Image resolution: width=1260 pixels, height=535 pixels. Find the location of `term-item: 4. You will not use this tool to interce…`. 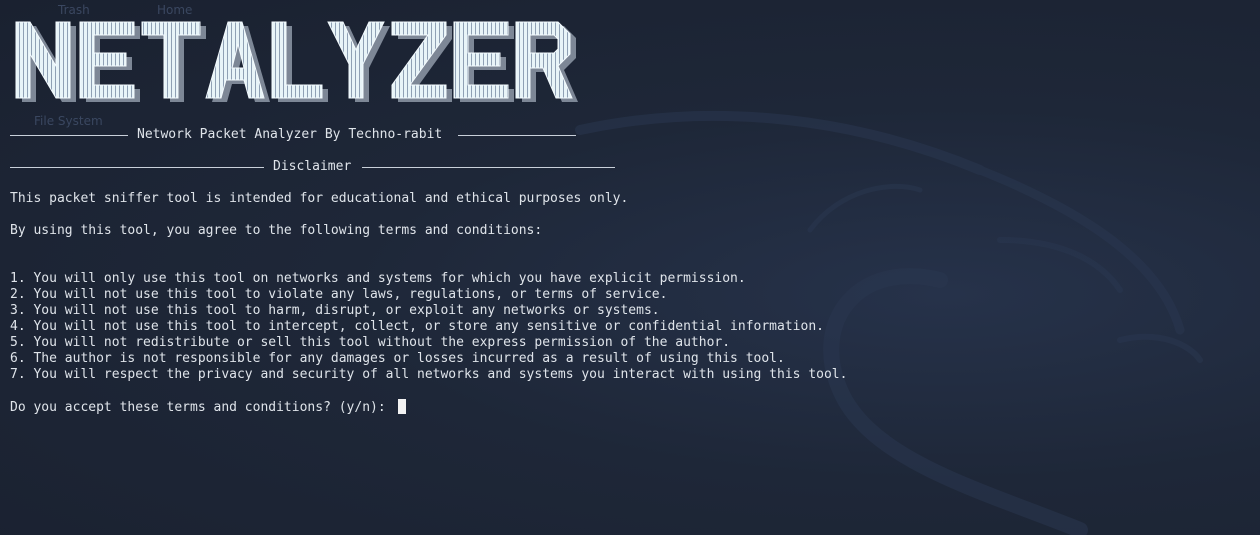

term-item: 4. You will not use this tool to interce… is located at coordinates (417, 326).